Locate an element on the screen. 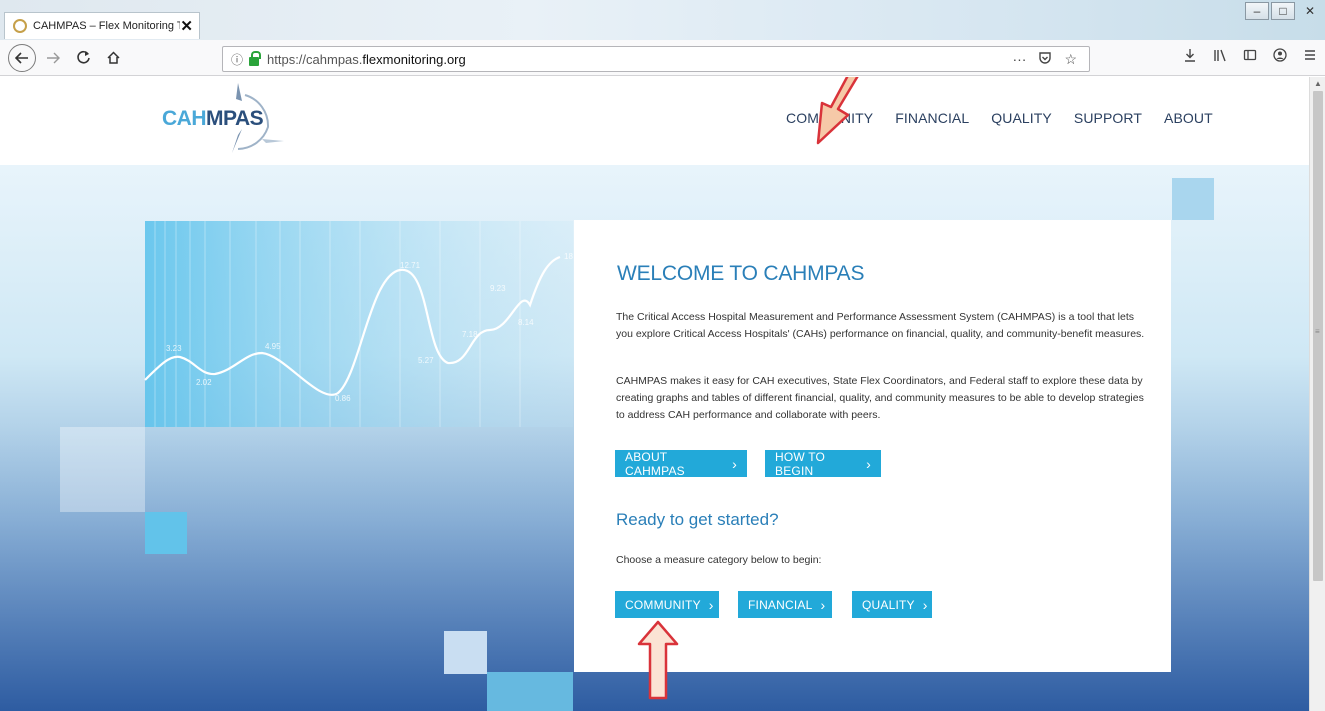 This screenshot has height=711, width=1325. maximize-window-button: □ is located at coordinates (1283, 11).